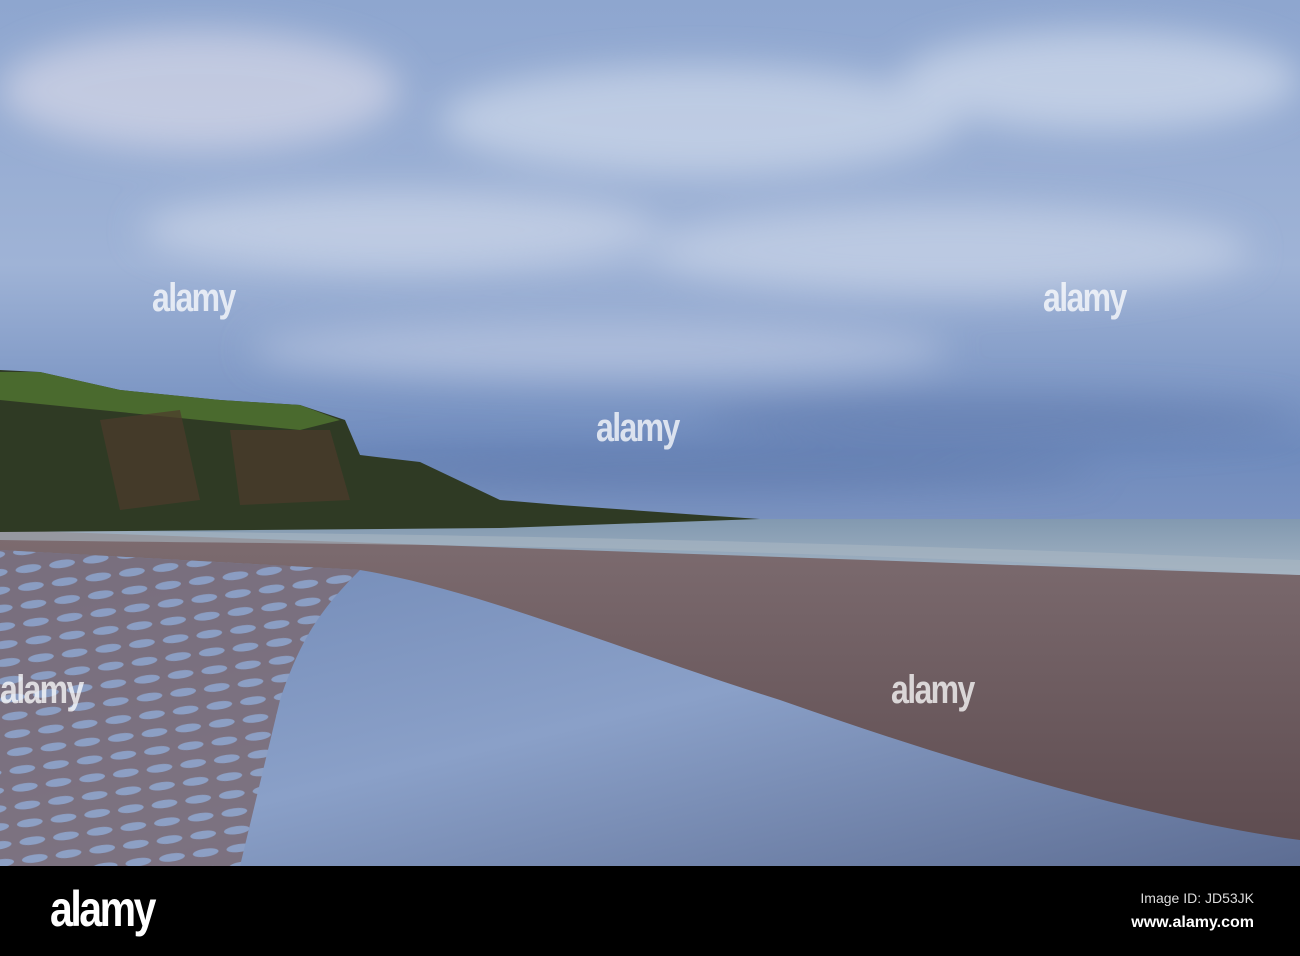  I want to click on site-url: www.alamy.com, so click(1192, 922).